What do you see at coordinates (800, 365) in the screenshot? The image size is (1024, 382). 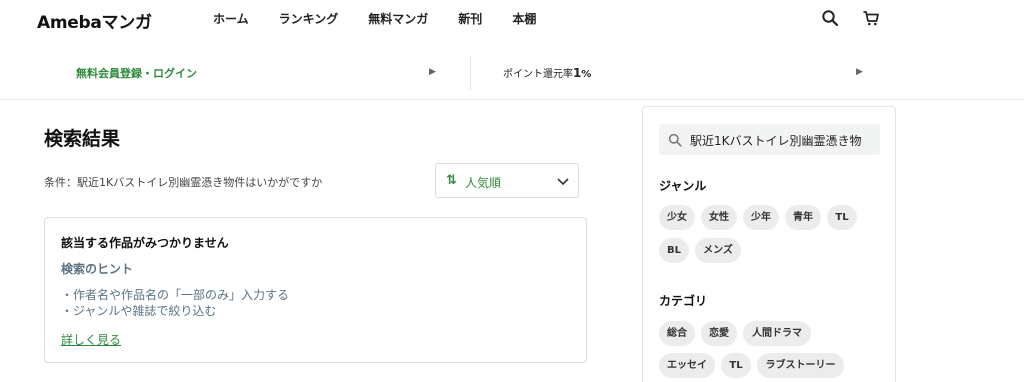 I see `category-tag: ラブストーリー` at bounding box center [800, 365].